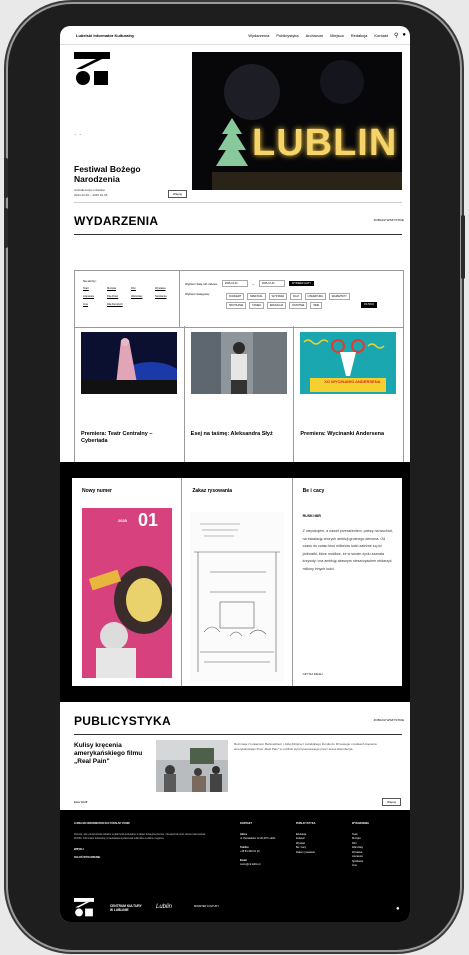 Image resolution: width=469 pixels, height=955 pixels. I want to click on filter-area: Spotkania, so click(167, 297).